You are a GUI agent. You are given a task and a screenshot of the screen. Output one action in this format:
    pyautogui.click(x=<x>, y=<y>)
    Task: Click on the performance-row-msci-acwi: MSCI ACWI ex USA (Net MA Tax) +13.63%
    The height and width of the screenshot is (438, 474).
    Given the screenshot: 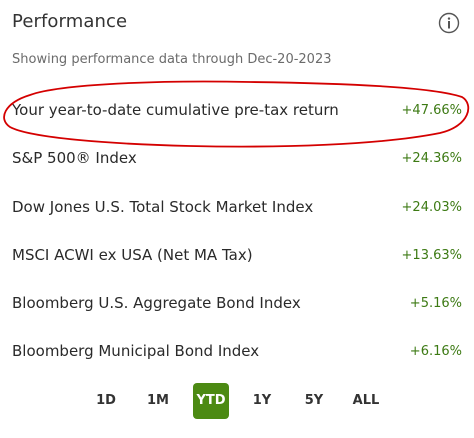 What is the action you would take?
    pyautogui.click(x=237, y=255)
    